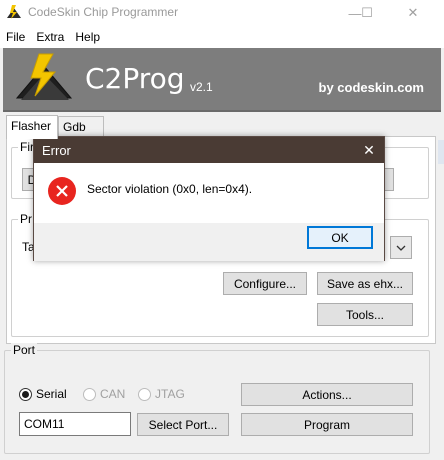 Image resolution: width=444 pixels, height=460 pixels. Describe the element at coordinates (222, 37) in the screenshot. I see `menu-bar: File Extra Help` at that location.